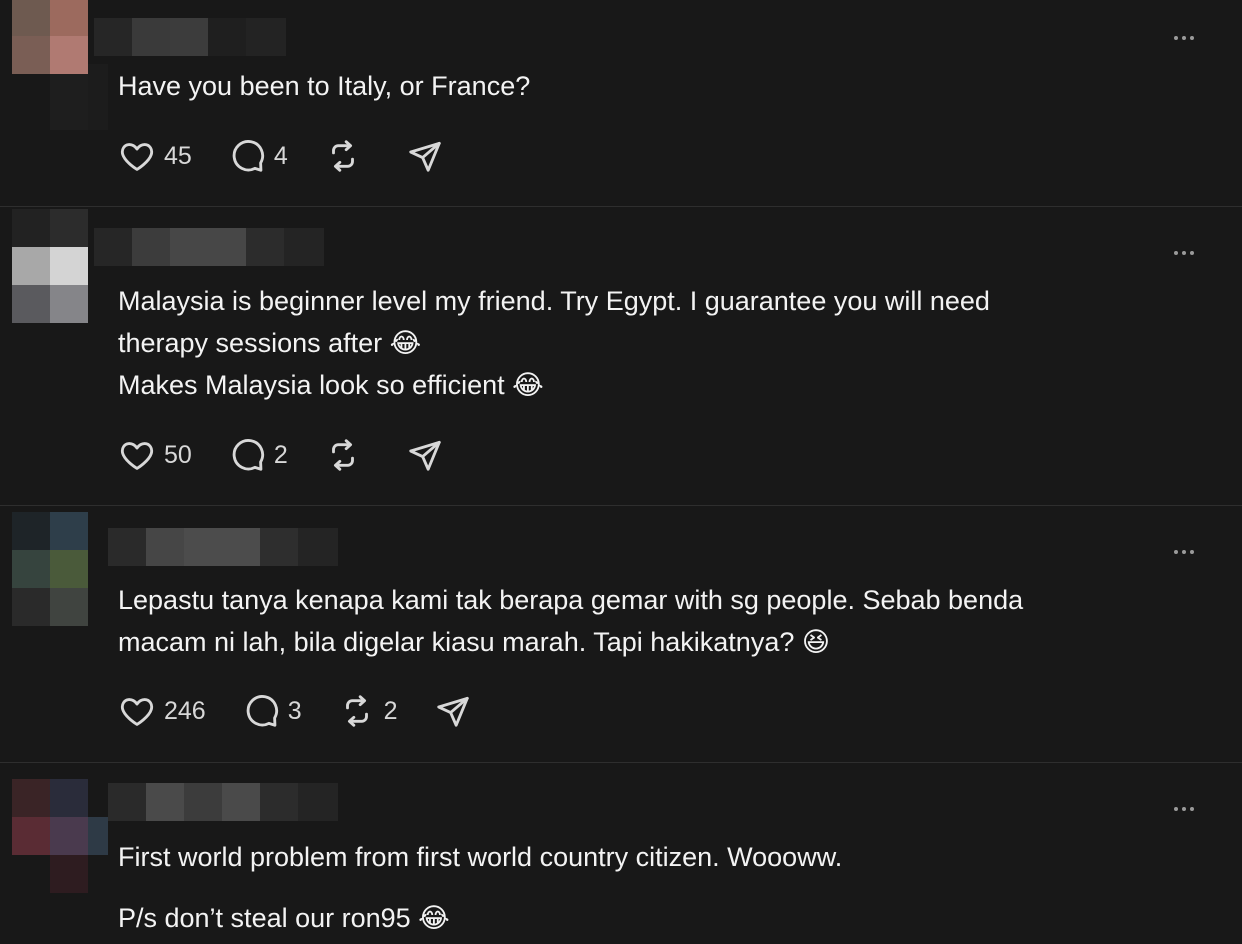  I want to click on post-text-line: Have you been to Italy, or France?, so click(324, 86).